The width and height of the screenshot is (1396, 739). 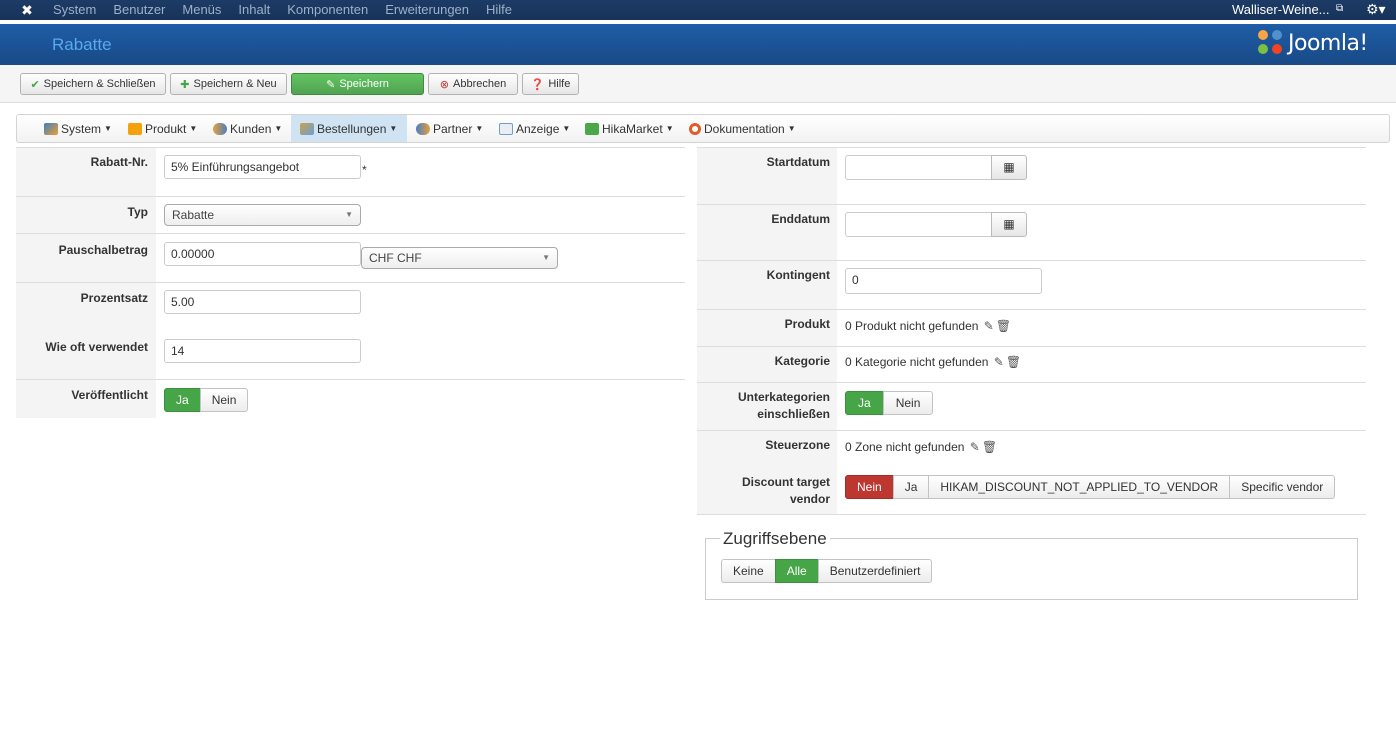 I want to click on dropdown-arrow-icon: ▼, so click(x=546, y=257).